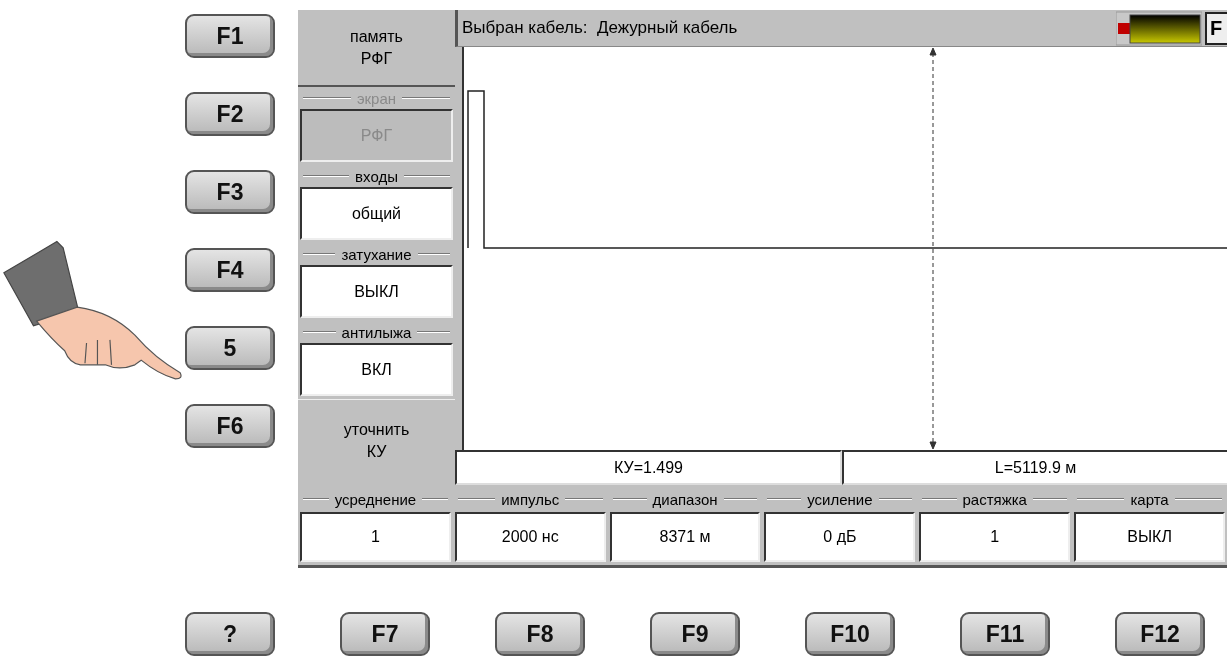 The width and height of the screenshot is (1227, 664). Describe the element at coordinates (850, 634) in the screenshot. I see `function-key: F10` at that location.